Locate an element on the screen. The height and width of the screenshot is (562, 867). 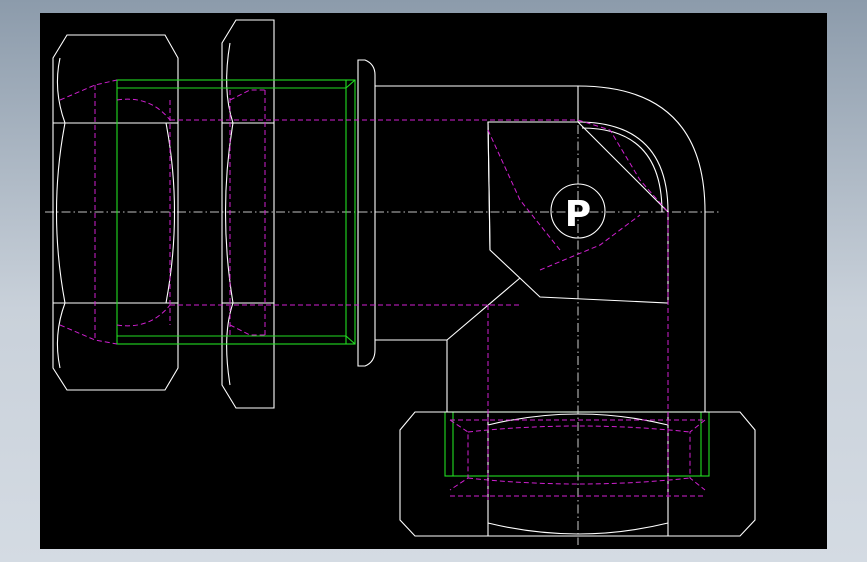
flange-outline is located at coordinates (366, 213).